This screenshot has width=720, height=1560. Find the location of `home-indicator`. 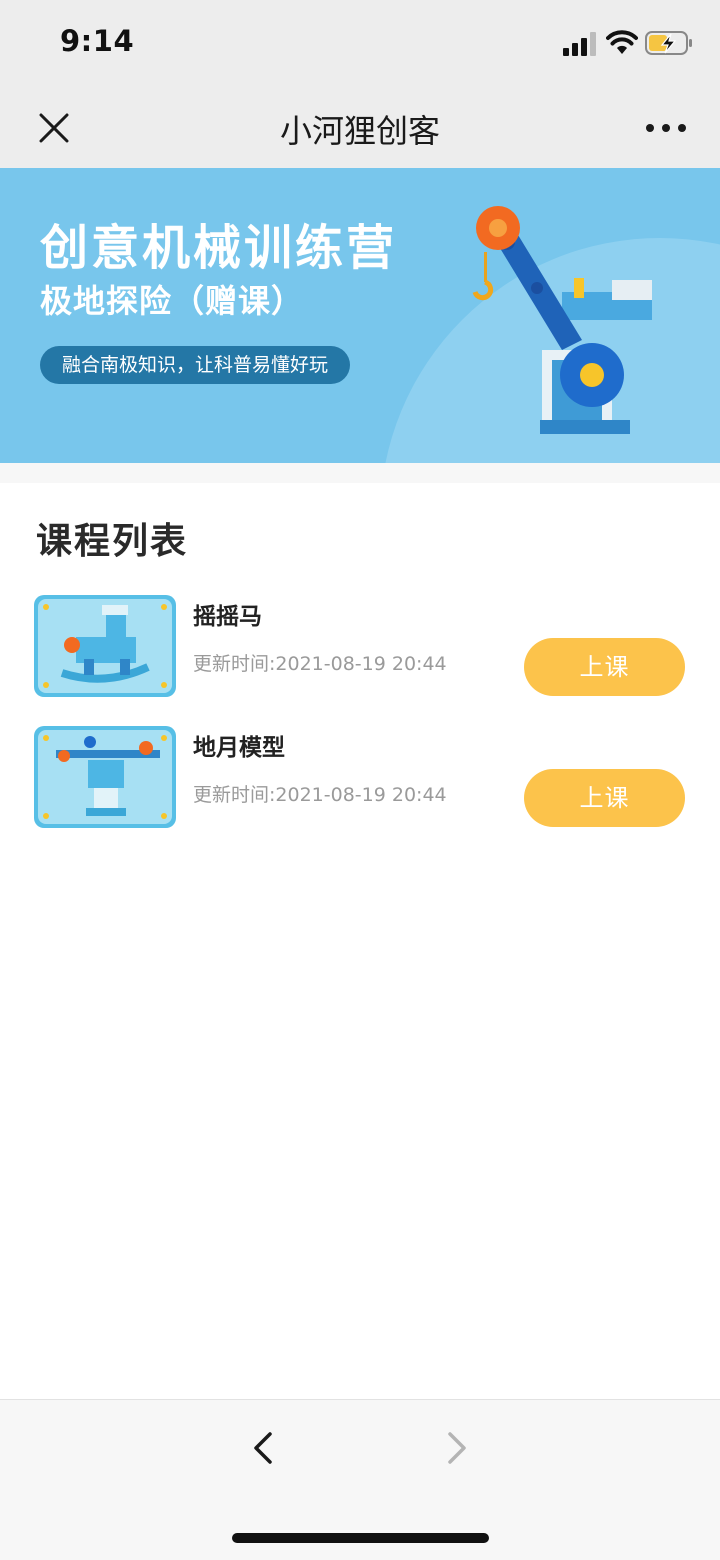

home-indicator is located at coordinates (360, 1538).